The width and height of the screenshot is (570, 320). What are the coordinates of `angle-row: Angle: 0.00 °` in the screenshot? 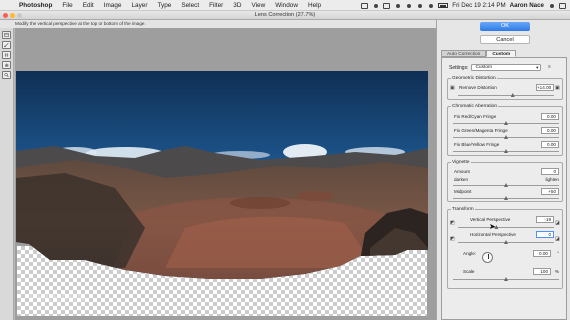 It's located at (506, 253).